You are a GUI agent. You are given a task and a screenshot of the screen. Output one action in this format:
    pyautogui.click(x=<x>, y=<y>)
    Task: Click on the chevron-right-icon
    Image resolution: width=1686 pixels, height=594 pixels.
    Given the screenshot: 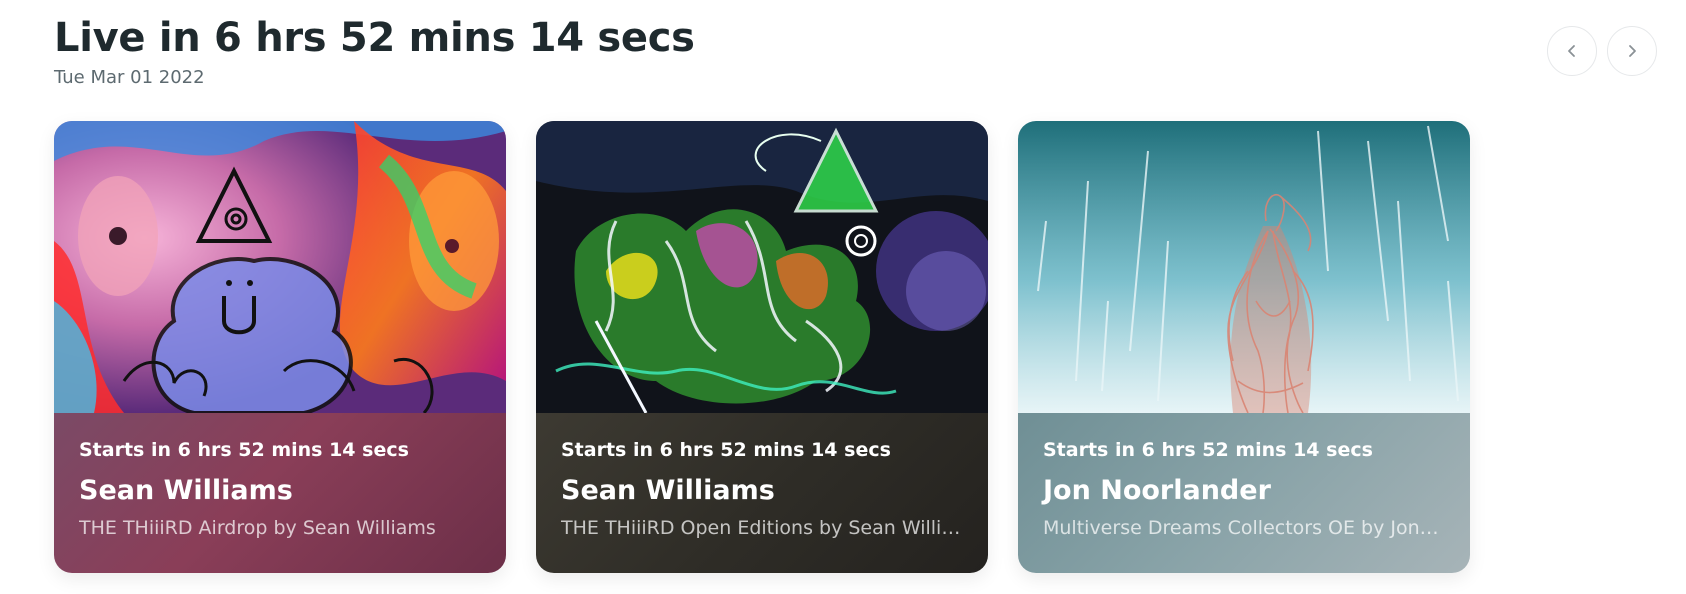 What is the action you would take?
    pyautogui.click(x=1632, y=51)
    